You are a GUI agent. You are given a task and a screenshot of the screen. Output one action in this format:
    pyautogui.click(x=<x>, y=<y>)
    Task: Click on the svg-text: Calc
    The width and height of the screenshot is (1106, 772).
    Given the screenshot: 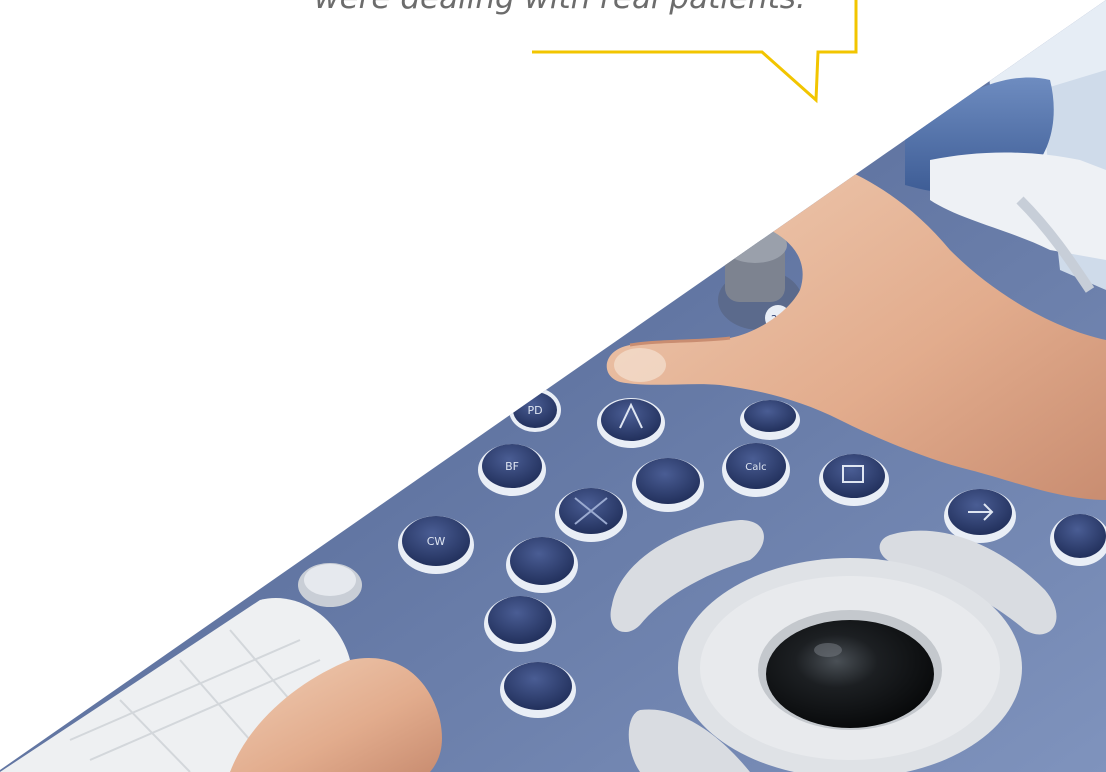 What is the action you would take?
    pyautogui.click(x=755, y=467)
    